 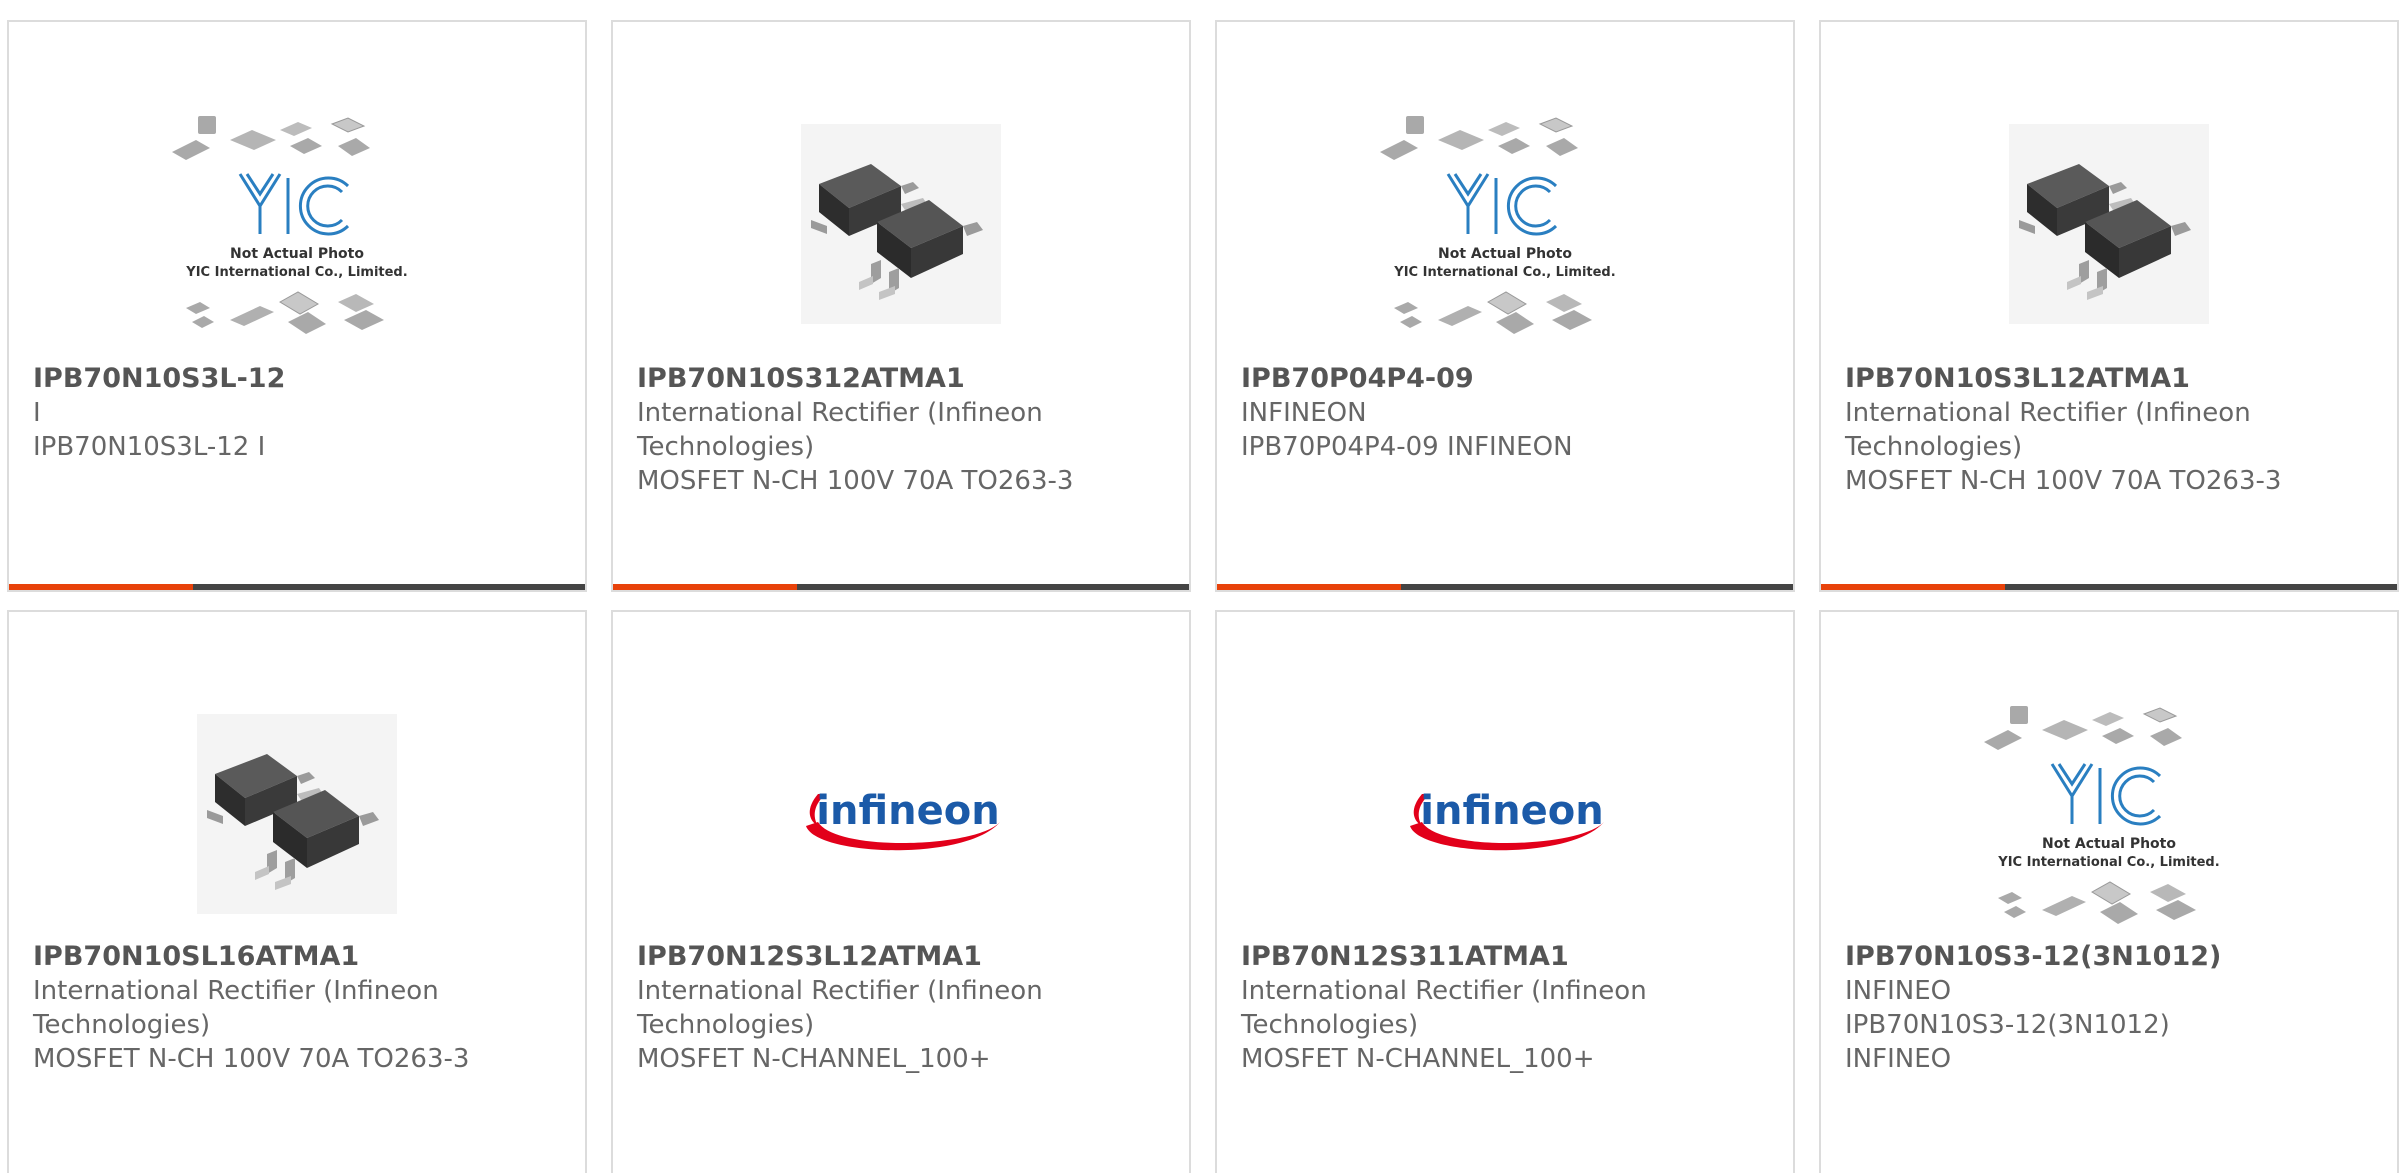 I want to click on product-description: IPB70N10S3L-12 I, so click(x=149, y=447).